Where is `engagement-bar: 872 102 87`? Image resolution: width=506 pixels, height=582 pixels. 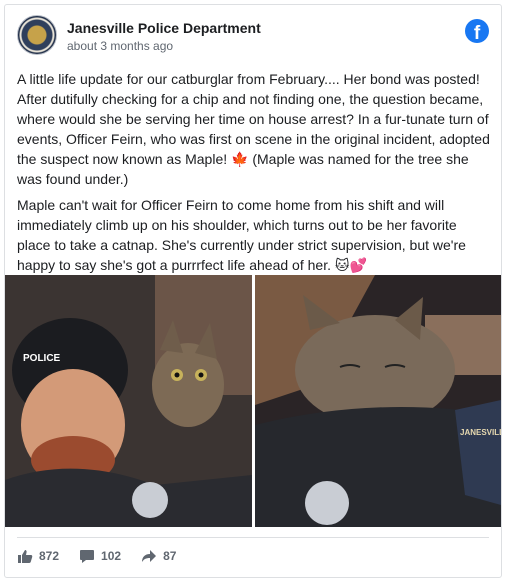 engagement-bar: 872 102 87 is located at coordinates (253, 555).